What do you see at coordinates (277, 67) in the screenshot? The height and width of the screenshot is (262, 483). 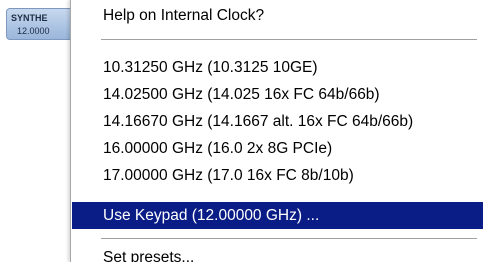 I see `menu-item-preset-10-3125: 10.31250 GHz (10.3125 10GE)` at bounding box center [277, 67].